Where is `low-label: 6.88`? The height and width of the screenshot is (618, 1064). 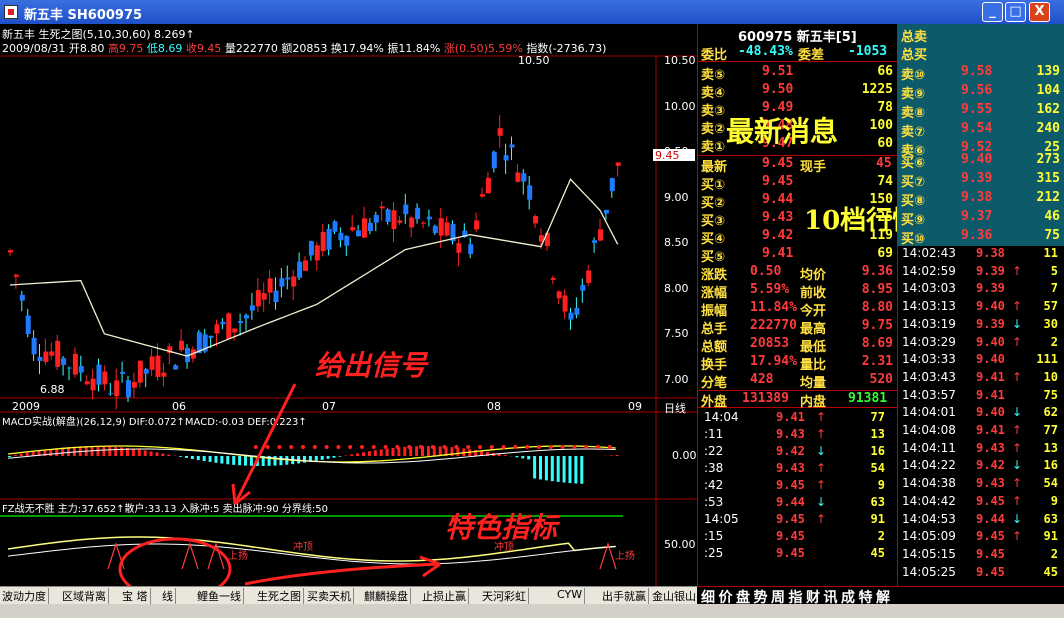
low-label: 6.88 is located at coordinates (52, 389).